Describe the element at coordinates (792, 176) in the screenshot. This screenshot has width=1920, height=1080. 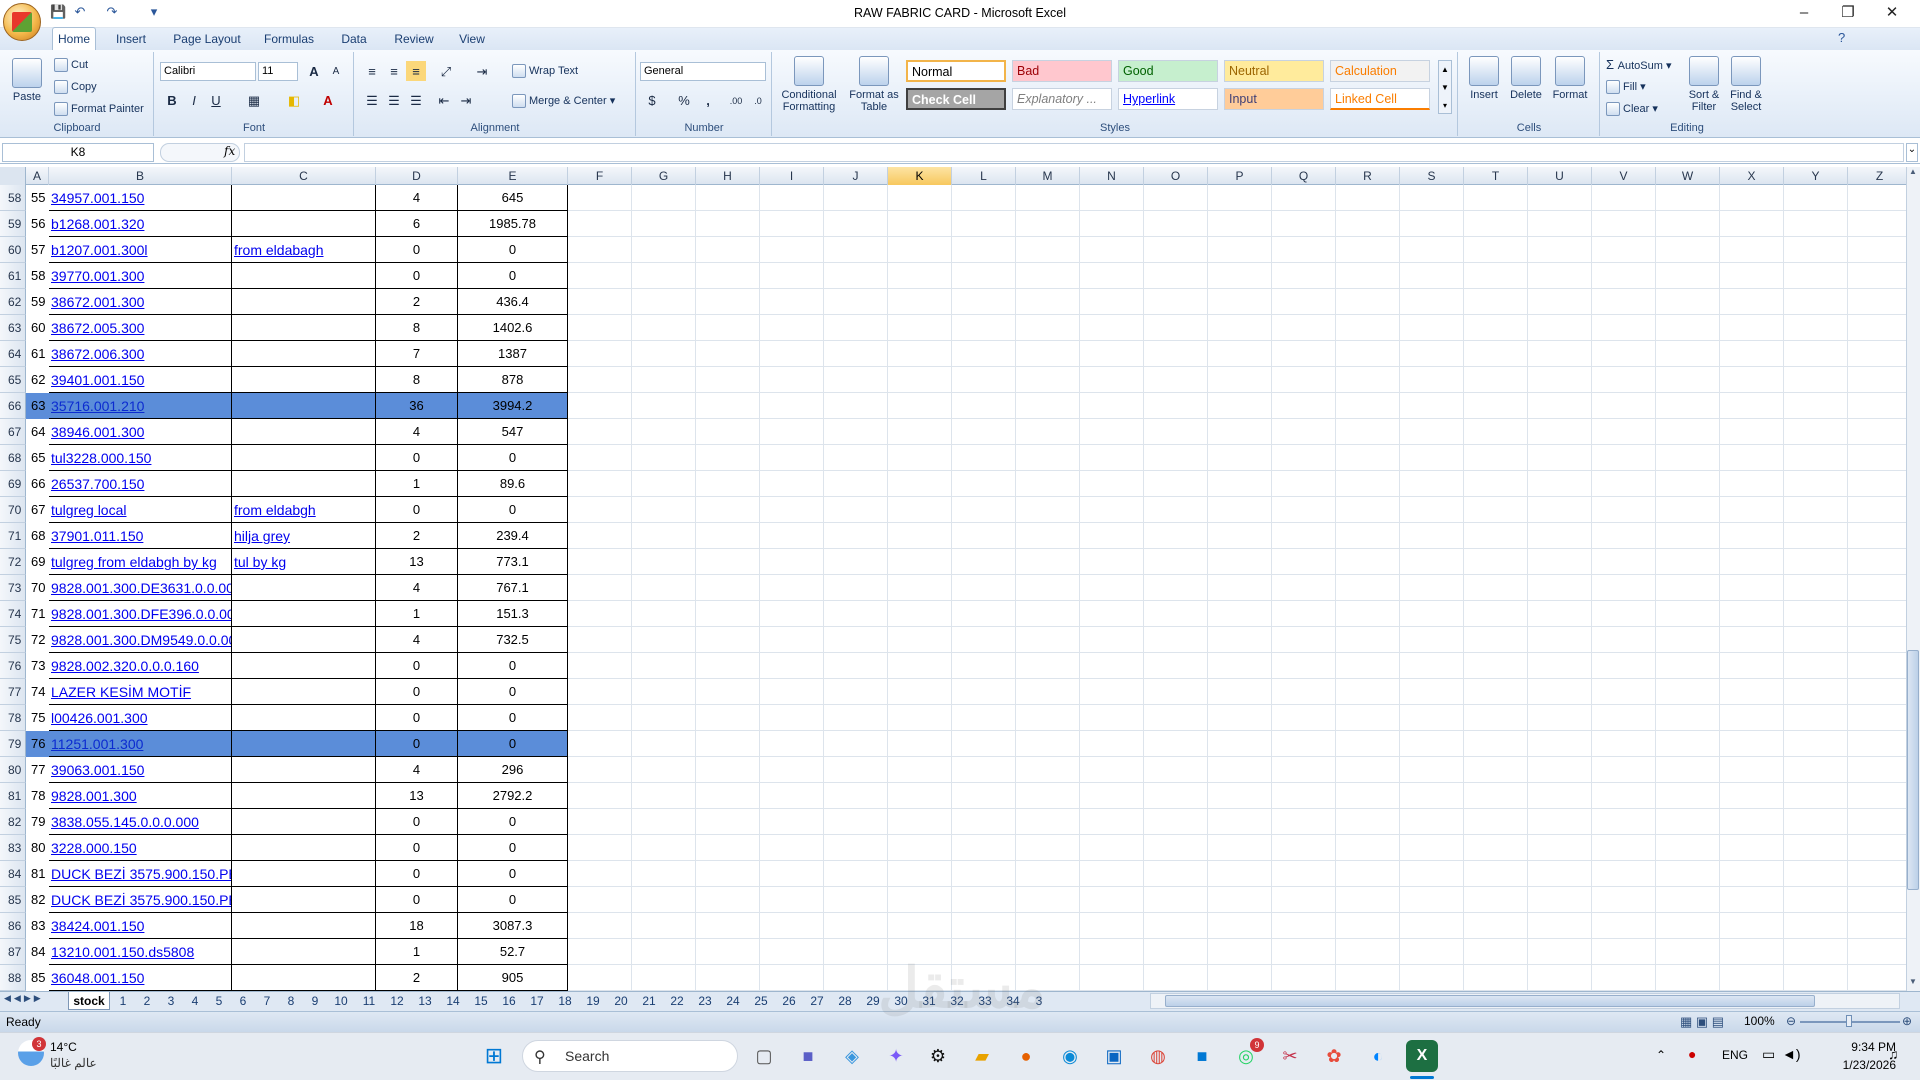
I see `column-header-i: I` at that location.